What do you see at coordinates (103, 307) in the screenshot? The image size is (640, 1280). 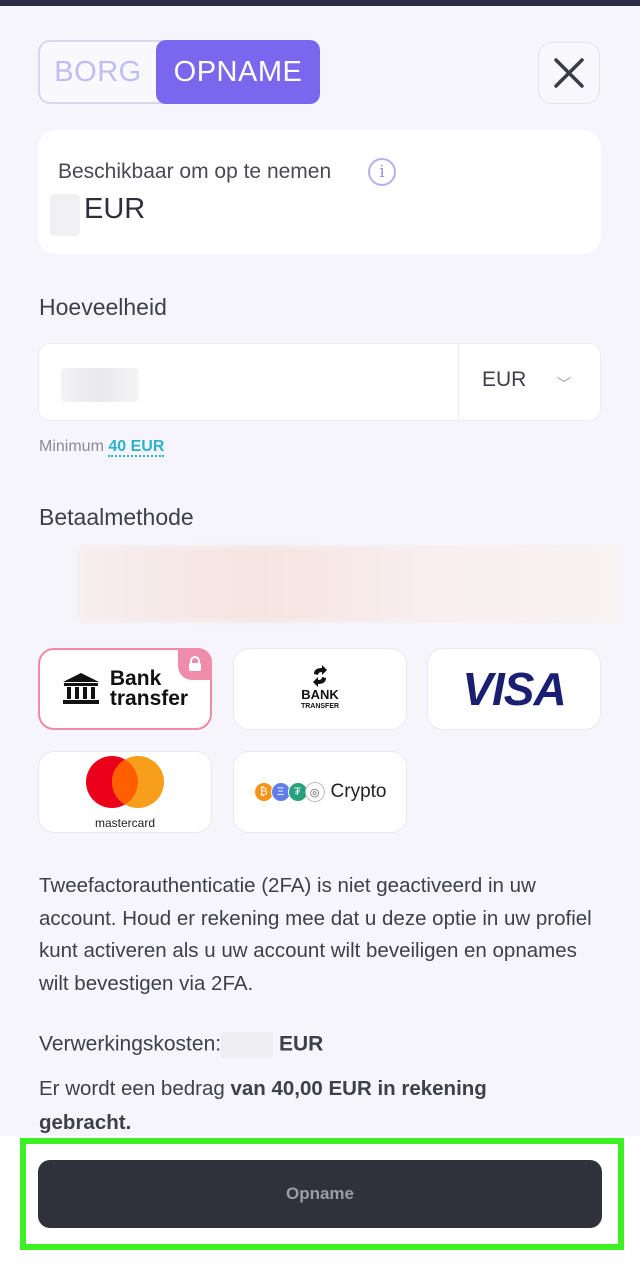 I see `amount-label: Hoeveelheid` at bounding box center [103, 307].